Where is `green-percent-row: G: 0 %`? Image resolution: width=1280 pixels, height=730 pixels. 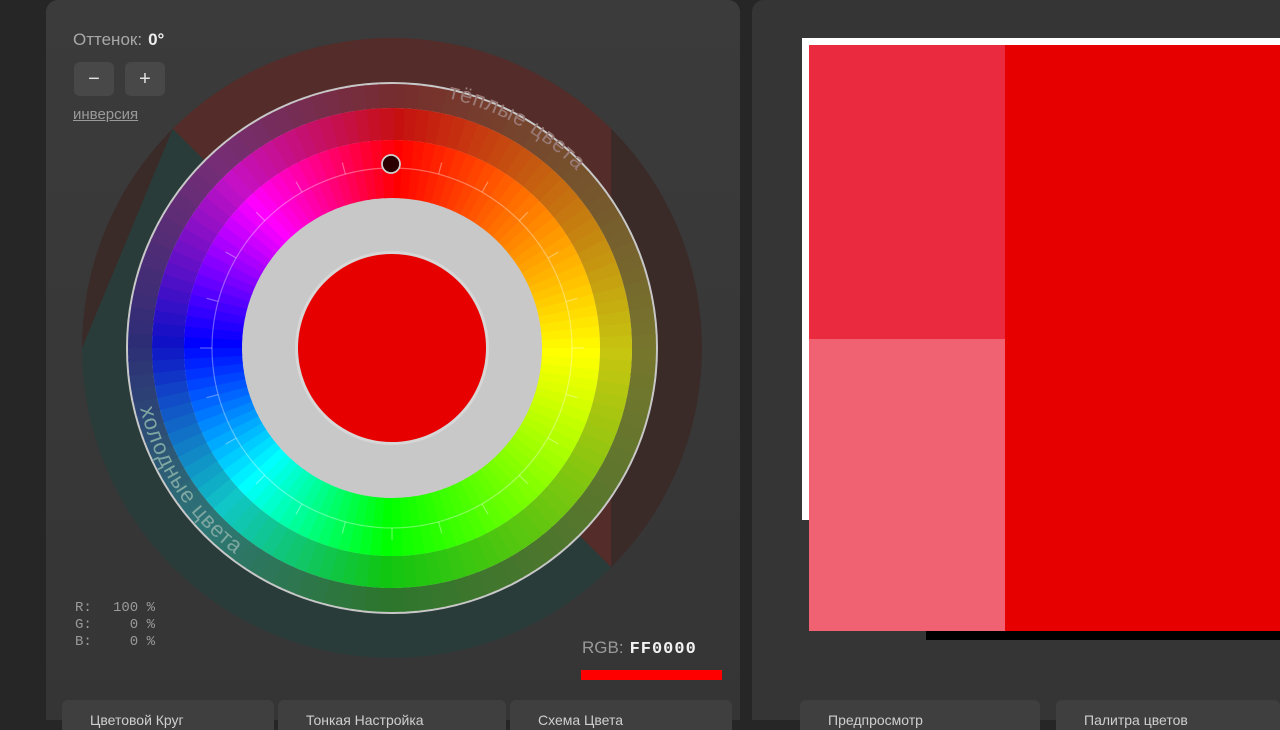 green-percent-row: G: 0 % is located at coordinates (115, 625).